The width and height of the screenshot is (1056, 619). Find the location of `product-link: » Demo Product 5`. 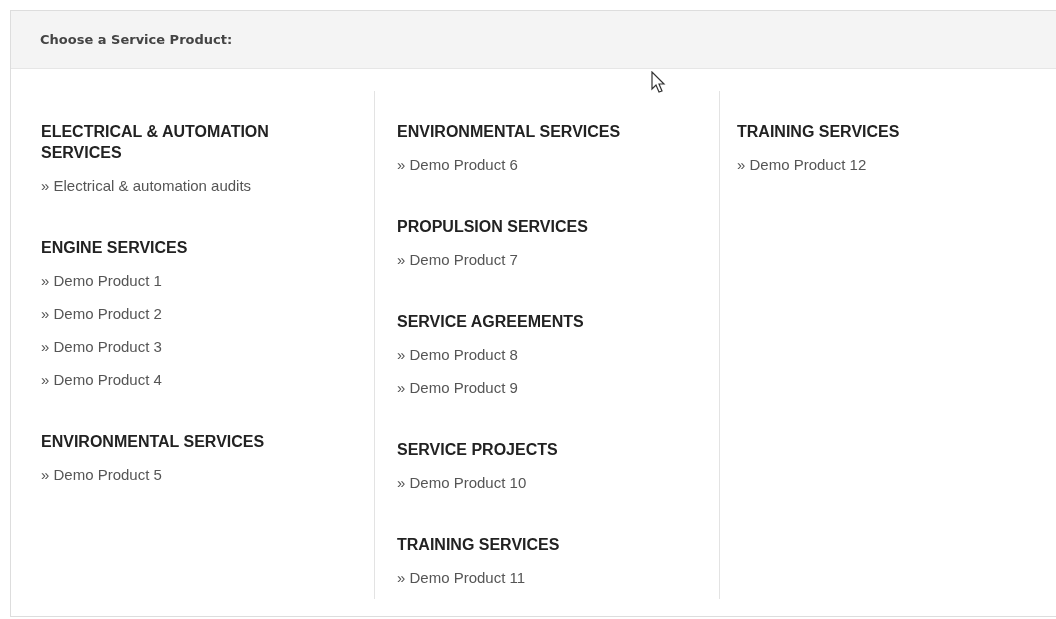

product-link: » Demo Product 5 is located at coordinates (207, 474).